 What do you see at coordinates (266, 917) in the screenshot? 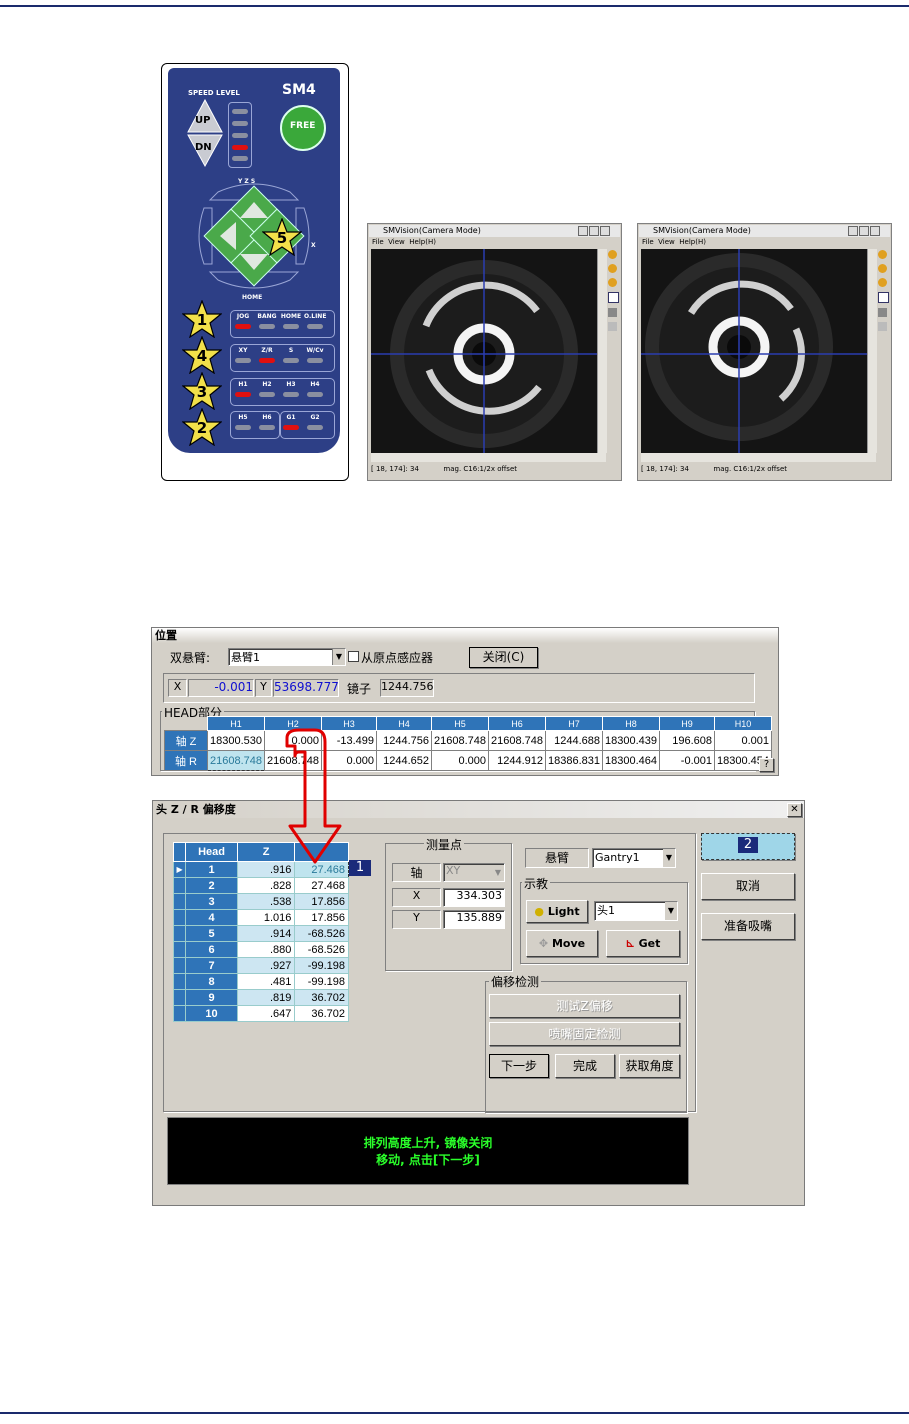
I see `z-value: 1.016` at bounding box center [266, 917].